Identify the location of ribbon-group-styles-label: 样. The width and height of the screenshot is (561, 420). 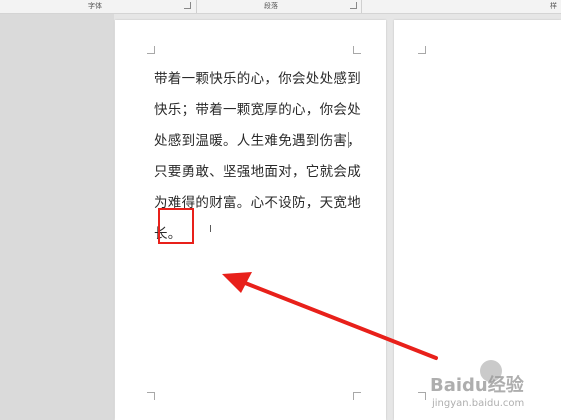
(553, 6).